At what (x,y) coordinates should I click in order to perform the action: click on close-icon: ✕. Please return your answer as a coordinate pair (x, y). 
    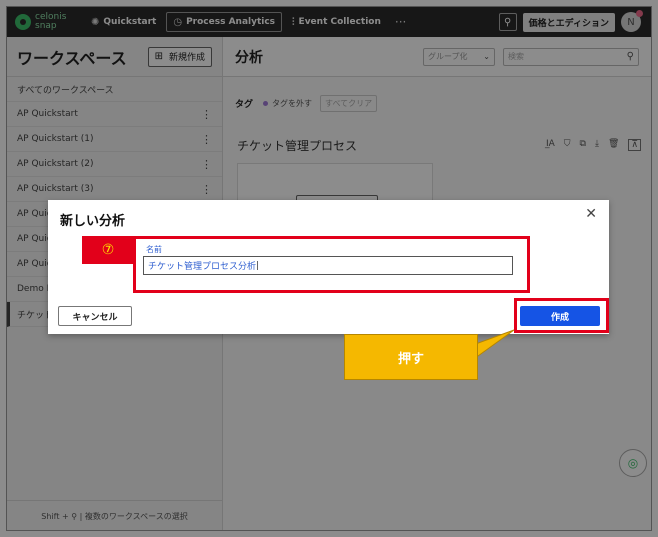
    Looking at the image, I should click on (591, 214).